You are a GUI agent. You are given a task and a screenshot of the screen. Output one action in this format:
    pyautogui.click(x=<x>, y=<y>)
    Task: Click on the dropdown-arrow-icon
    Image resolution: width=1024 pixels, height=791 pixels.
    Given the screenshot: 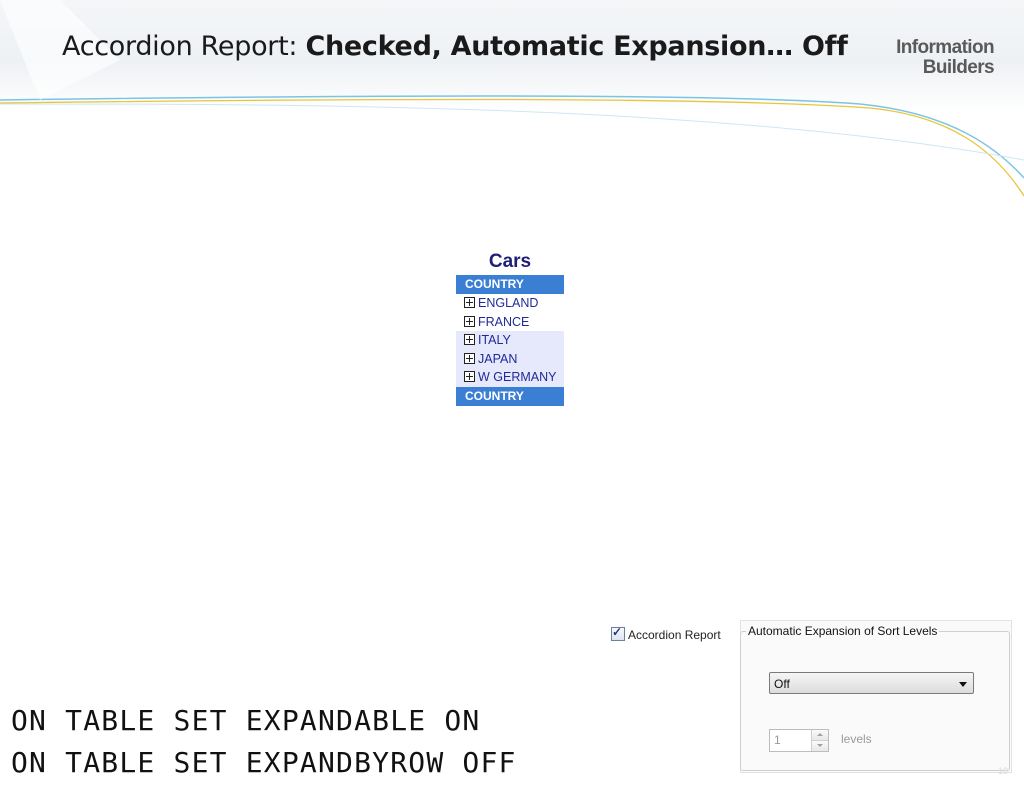 What is the action you would take?
    pyautogui.click(x=963, y=684)
    